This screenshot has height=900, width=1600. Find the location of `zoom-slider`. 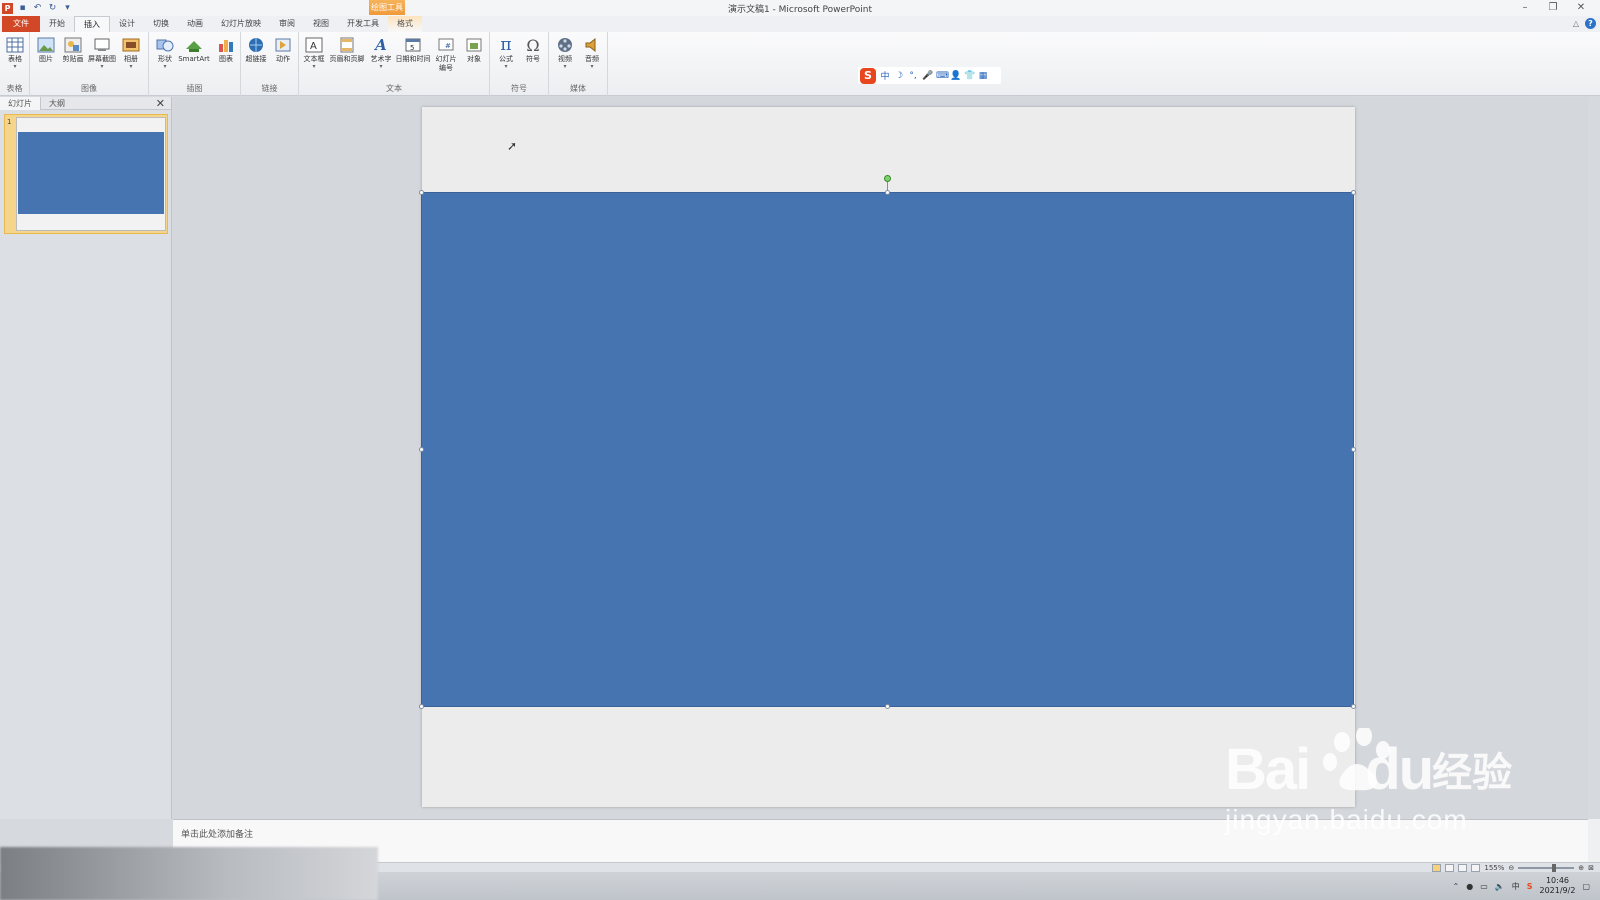

zoom-slider is located at coordinates (1546, 868).